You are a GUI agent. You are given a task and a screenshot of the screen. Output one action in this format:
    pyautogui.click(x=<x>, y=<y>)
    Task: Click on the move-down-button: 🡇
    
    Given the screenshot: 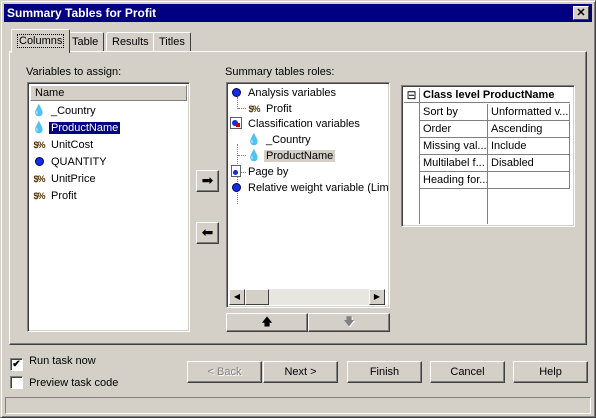 What is the action you would take?
    pyautogui.click(x=349, y=322)
    